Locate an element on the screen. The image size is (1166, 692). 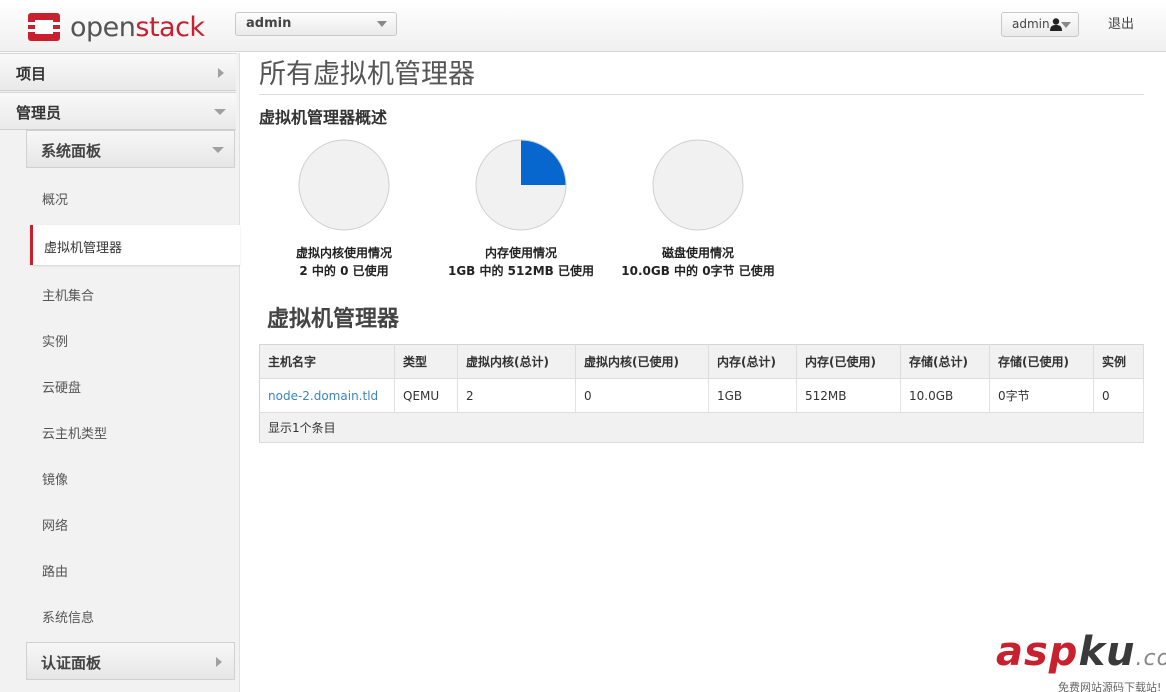
user-menu-label: admin is located at coordinates (1031, 24).